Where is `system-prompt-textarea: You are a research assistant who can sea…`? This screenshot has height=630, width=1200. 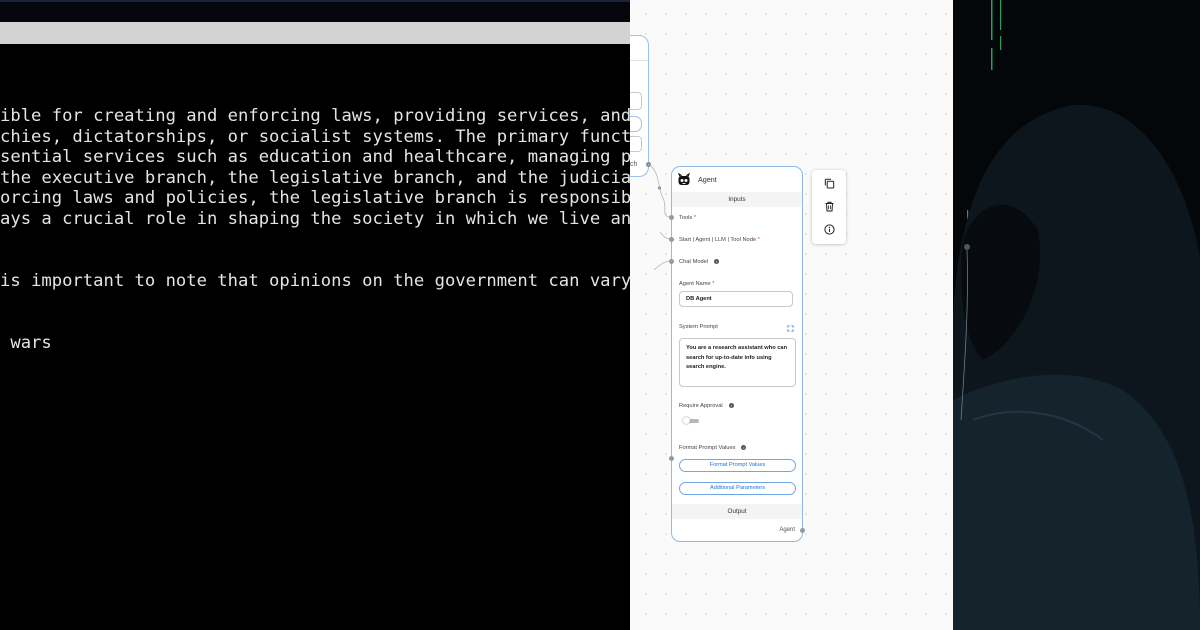
system-prompt-textarea: You are a research assistant who can sea… is located at coordinates (737, 362).